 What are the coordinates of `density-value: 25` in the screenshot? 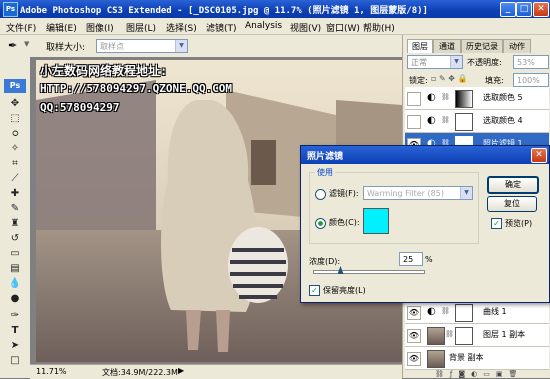 It's located at (408, 259).